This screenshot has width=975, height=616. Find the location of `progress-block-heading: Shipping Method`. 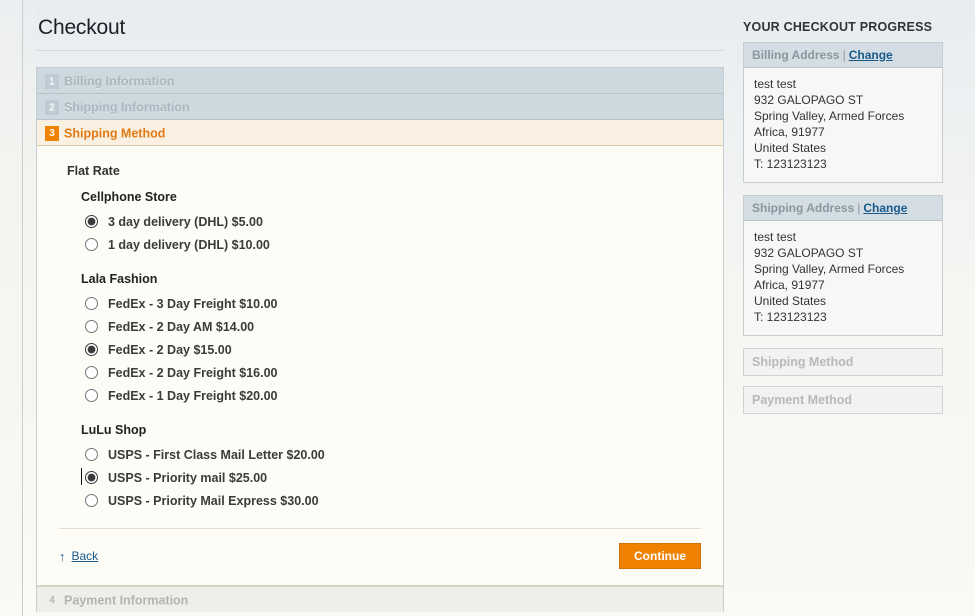

progress-block-heading: Shipping Method is located at coordinates (803, 362).